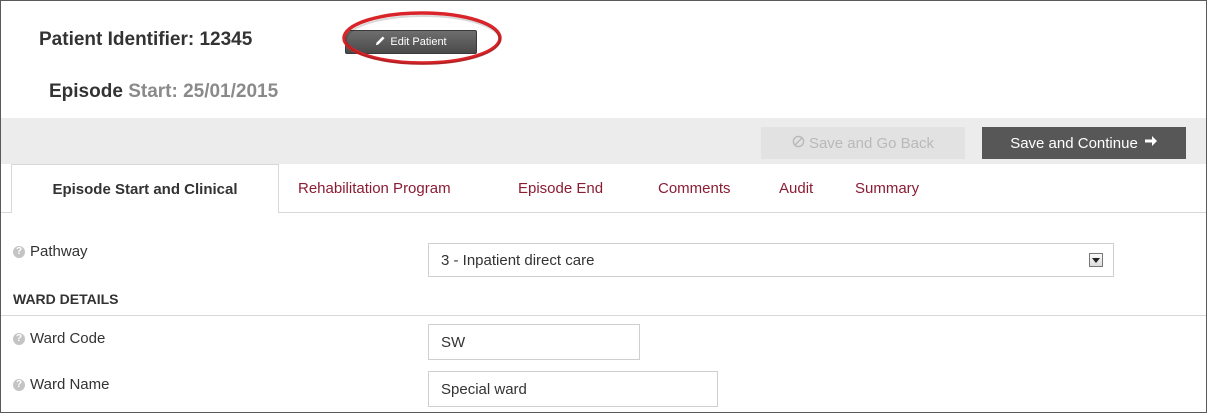  I want to click on tab-episode-start: Episode Start and Clinical, so click(145, 188).